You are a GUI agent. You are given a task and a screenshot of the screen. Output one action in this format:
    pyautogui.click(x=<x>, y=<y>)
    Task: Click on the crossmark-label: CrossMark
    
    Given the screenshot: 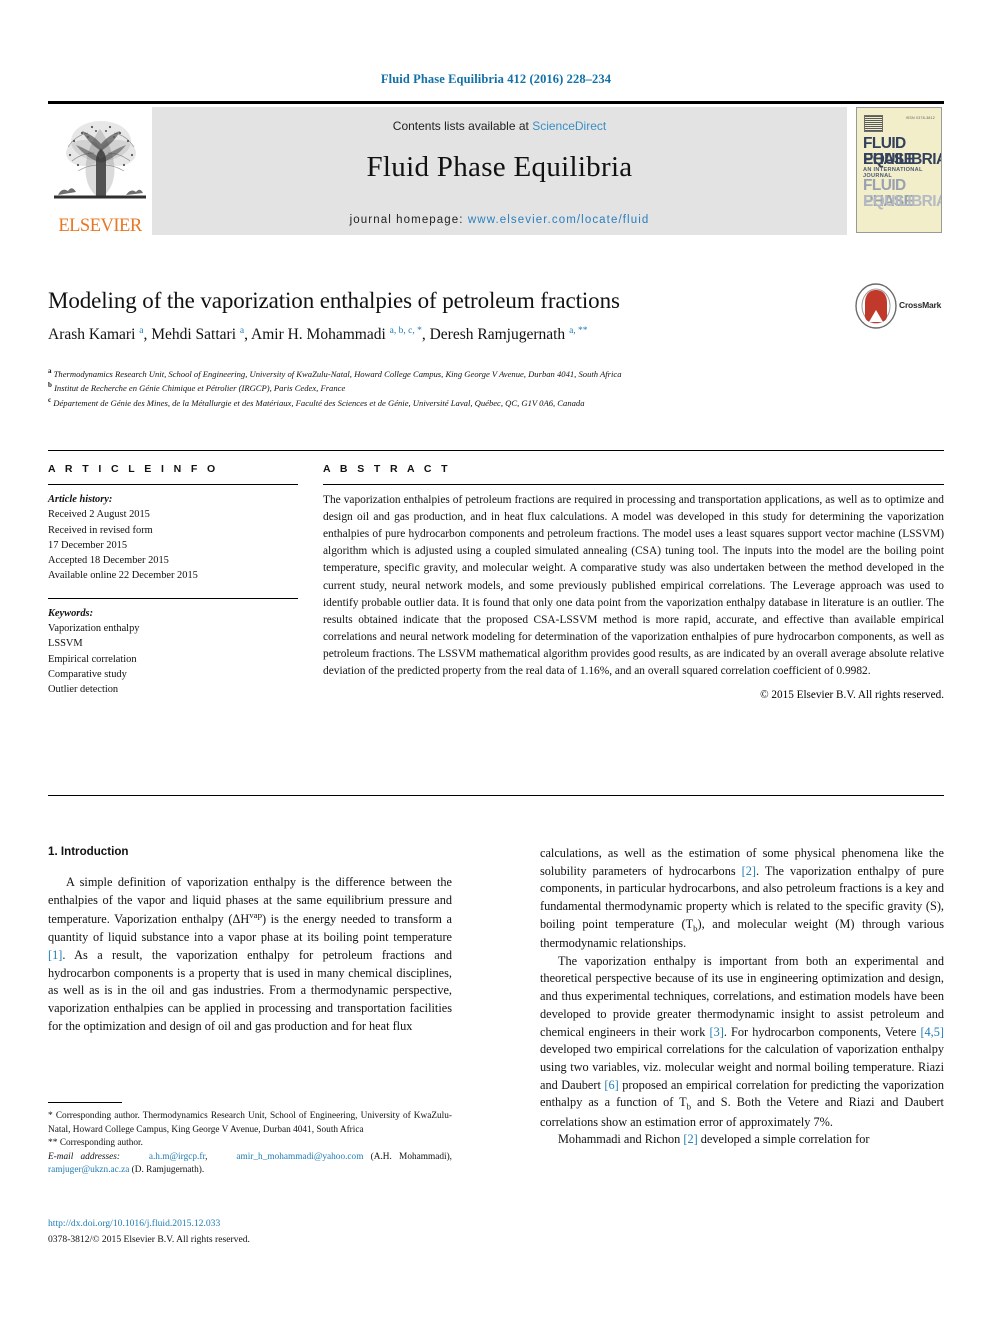 What is the action you would take?
    pyautogui.click(x=920, y=305)
    